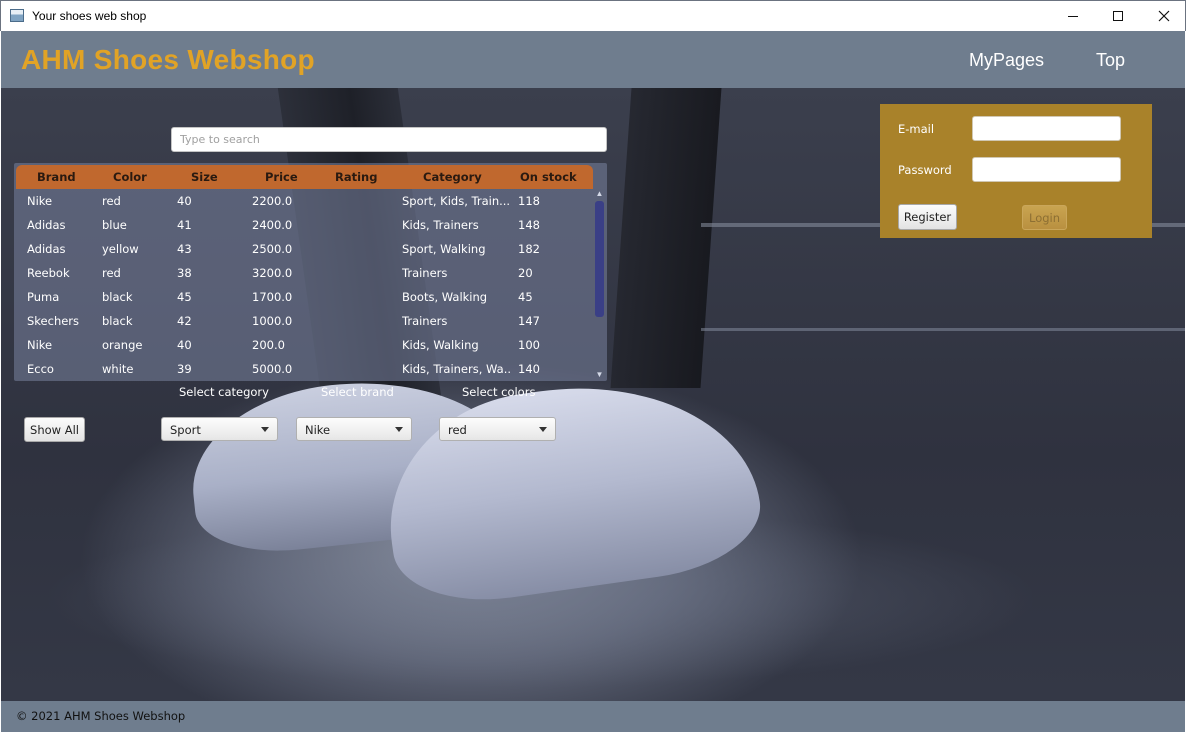 The image size is (1186, 733). What do you see at coordinates (53, 321) in the screenshot?
I see `cell-brand: Skechers` at bounding box center [53, 321].